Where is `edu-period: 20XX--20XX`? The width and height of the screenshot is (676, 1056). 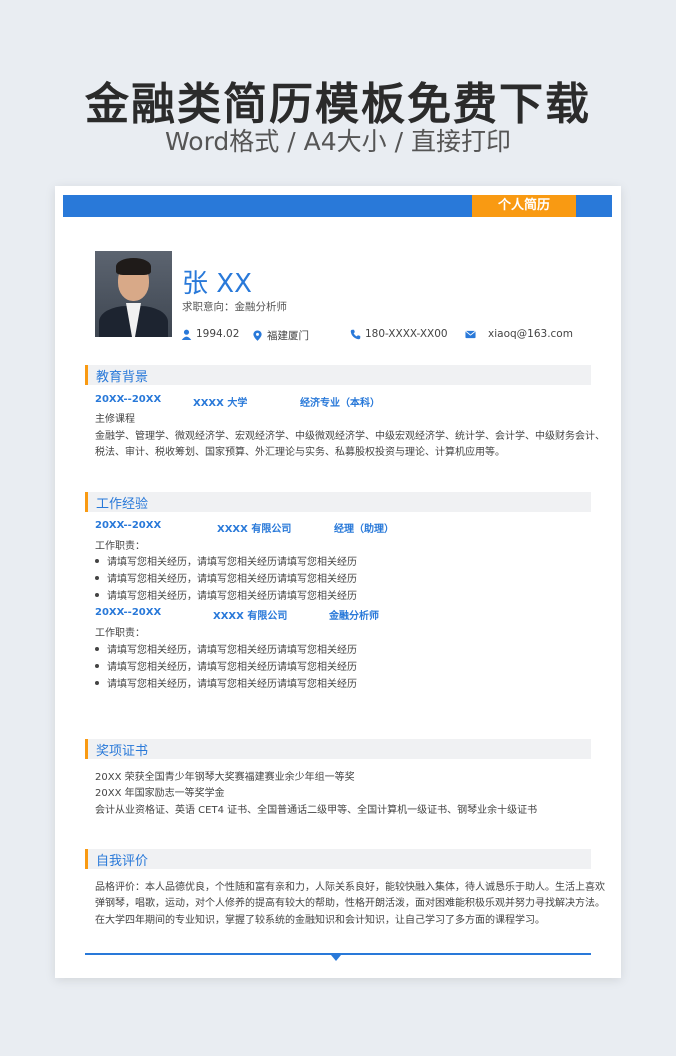
edu-period: 20XX--20XX is located at coordinates (128, 399).